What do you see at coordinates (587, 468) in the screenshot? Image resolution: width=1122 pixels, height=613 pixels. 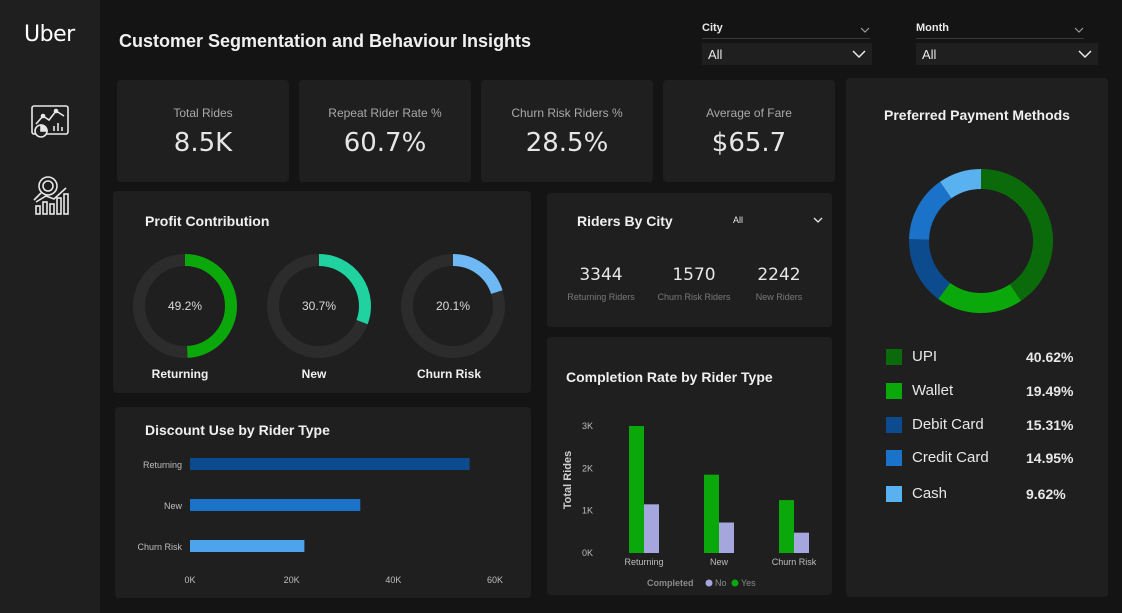 I see `y-tick-label: 2K` at bounding box center [587, 468].